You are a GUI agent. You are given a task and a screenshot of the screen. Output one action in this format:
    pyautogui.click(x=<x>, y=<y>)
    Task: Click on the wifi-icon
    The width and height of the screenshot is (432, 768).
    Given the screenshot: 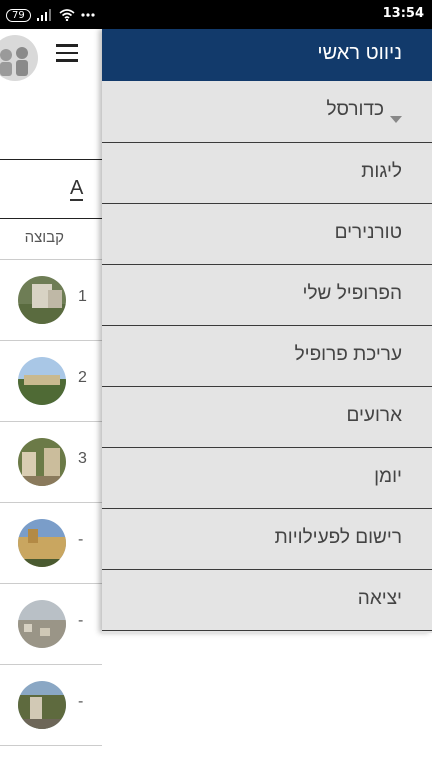 What is the action you would take?
    pyautogui.click(x=67, y=15)
    